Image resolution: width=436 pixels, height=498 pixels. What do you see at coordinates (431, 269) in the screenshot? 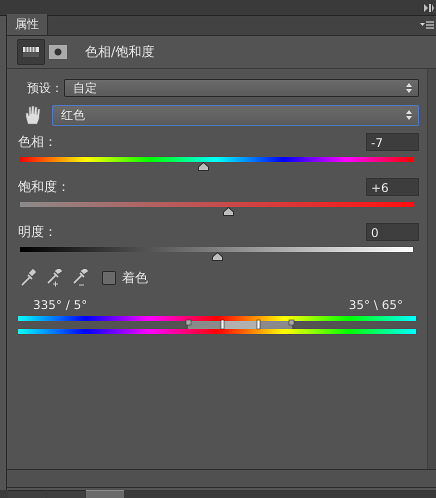
I see `scrollbar-track` at bounding box center [431, 269].